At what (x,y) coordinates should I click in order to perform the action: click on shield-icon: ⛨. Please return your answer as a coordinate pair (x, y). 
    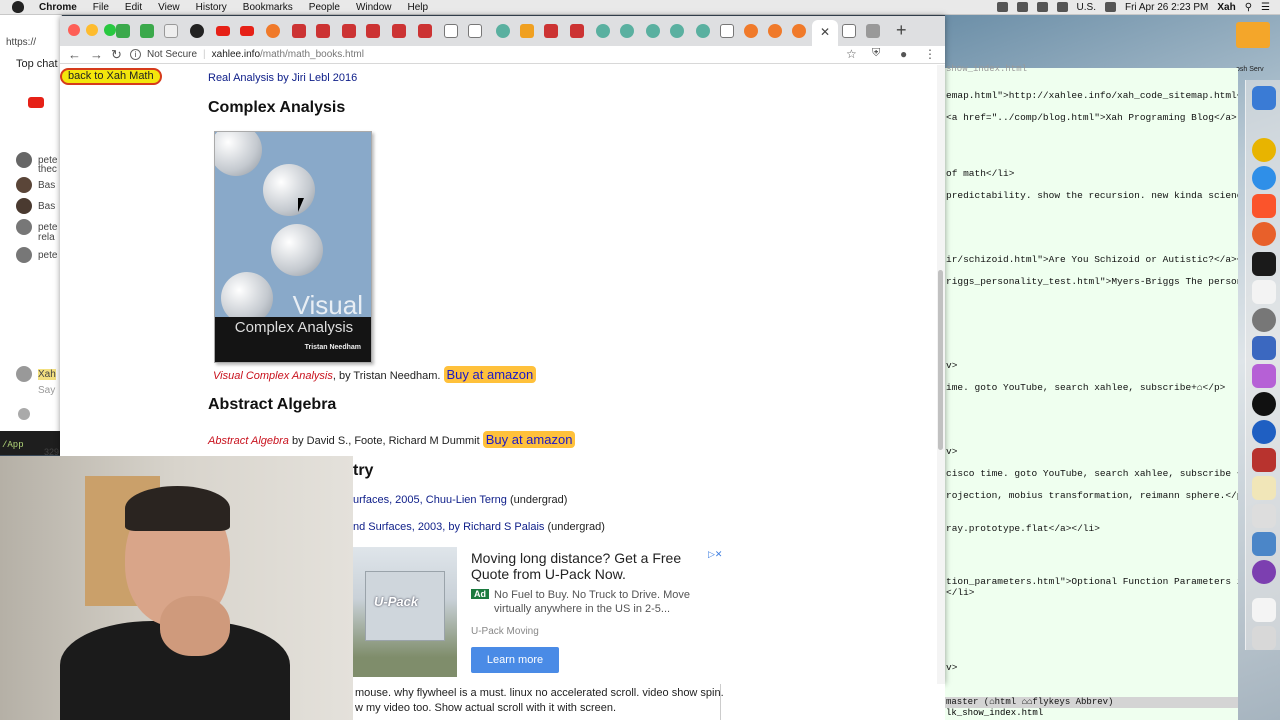
    Looking at the image, I should click on (876, 53).